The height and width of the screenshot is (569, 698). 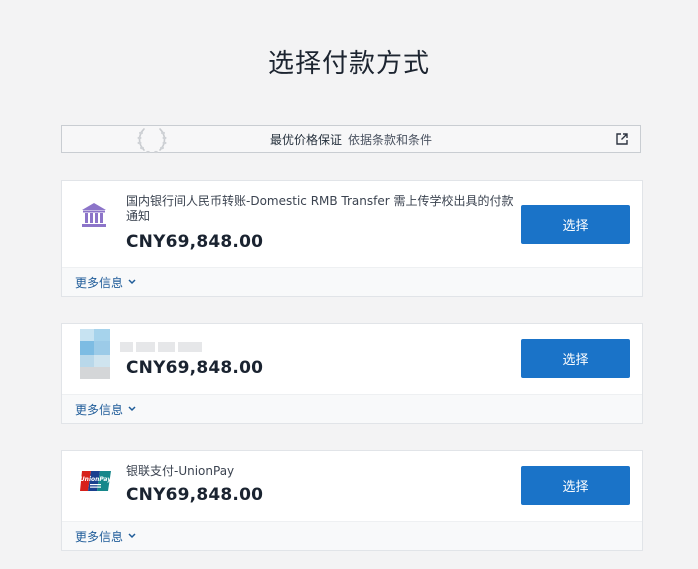 What do you see at coordinates (161, 347) in the screenshot?
I see `blurred-method-name` at bounding box center [161, 347].